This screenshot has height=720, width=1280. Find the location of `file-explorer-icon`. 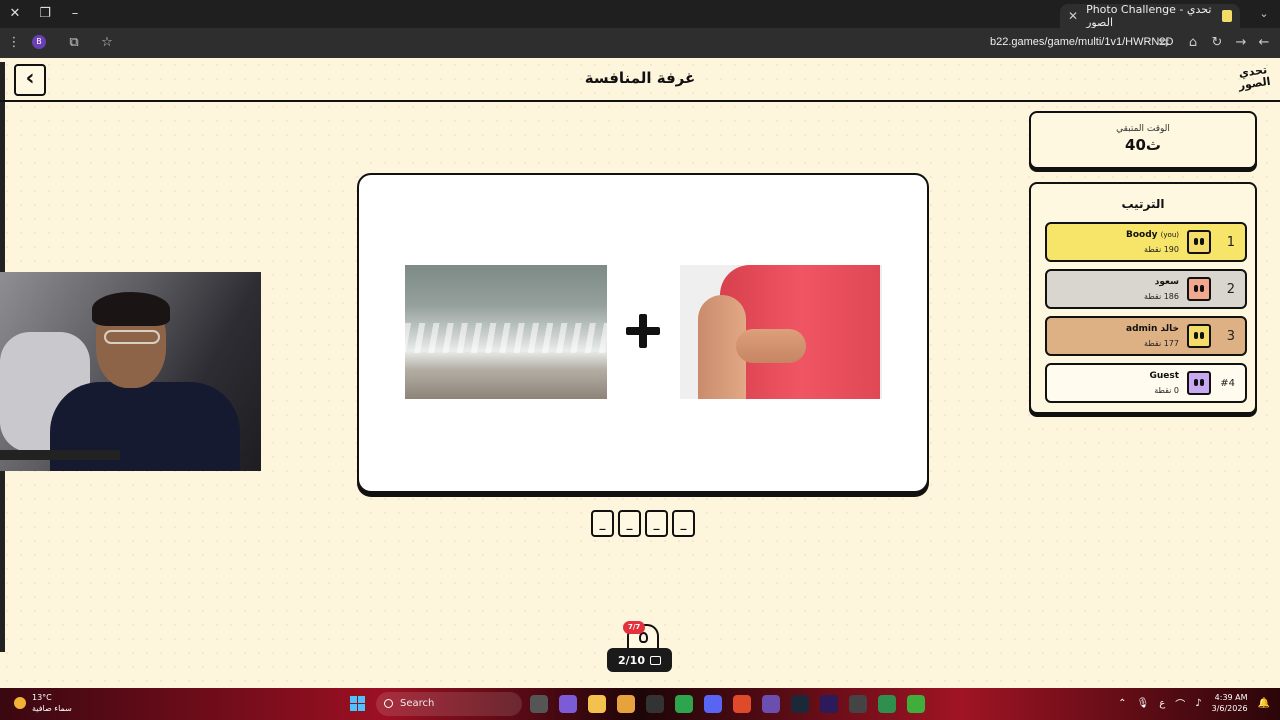

file-explorer-icon is located at coordinates (597, 704).